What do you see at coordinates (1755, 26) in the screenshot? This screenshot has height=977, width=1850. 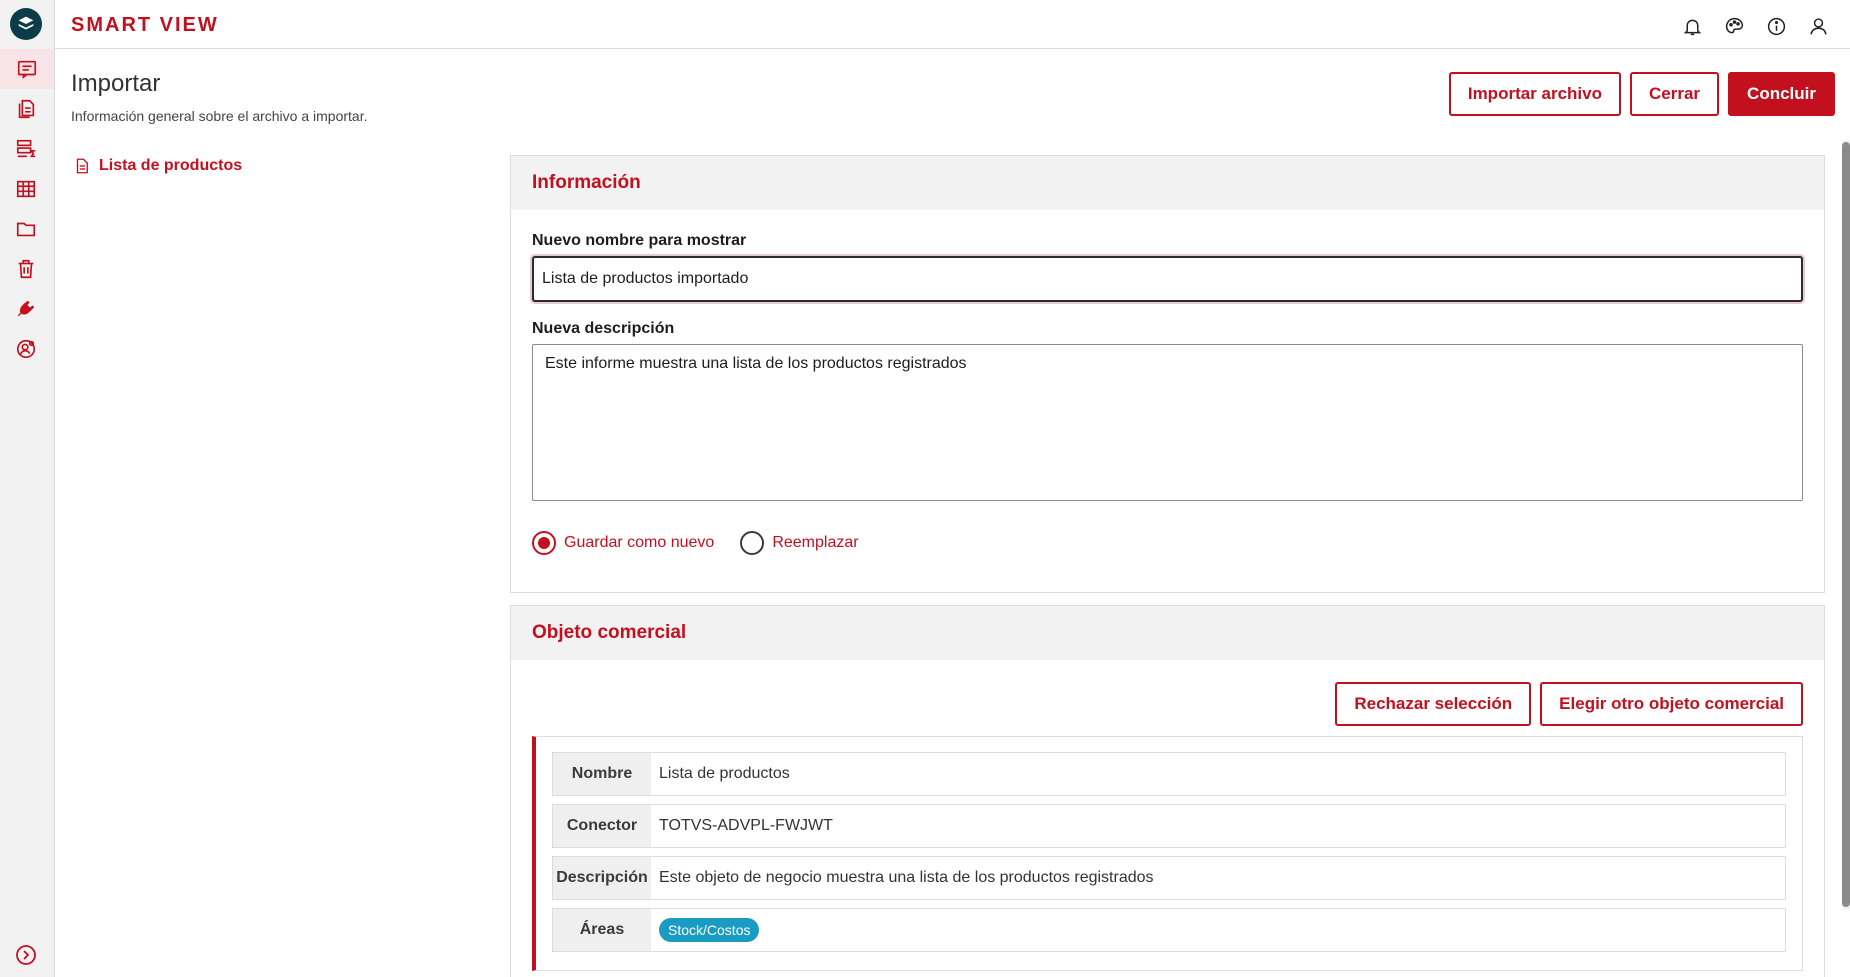 I see `header-icons` at bounding box center [1755, 26].